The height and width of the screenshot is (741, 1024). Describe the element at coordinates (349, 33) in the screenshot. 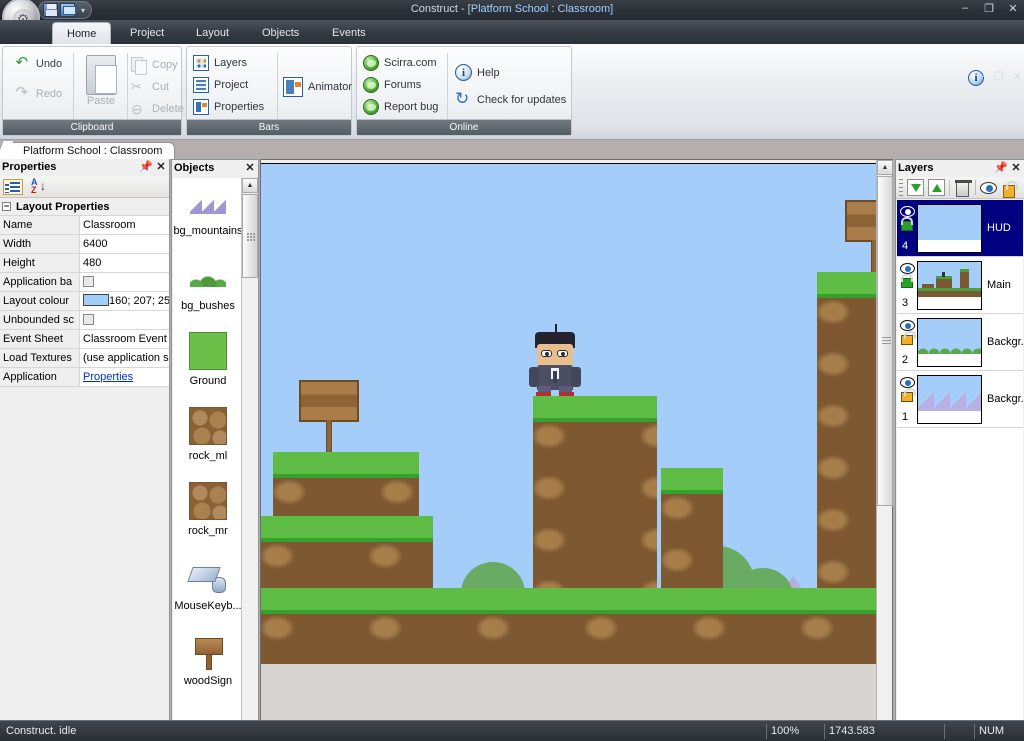

I see `tab-events: Events` at that location.